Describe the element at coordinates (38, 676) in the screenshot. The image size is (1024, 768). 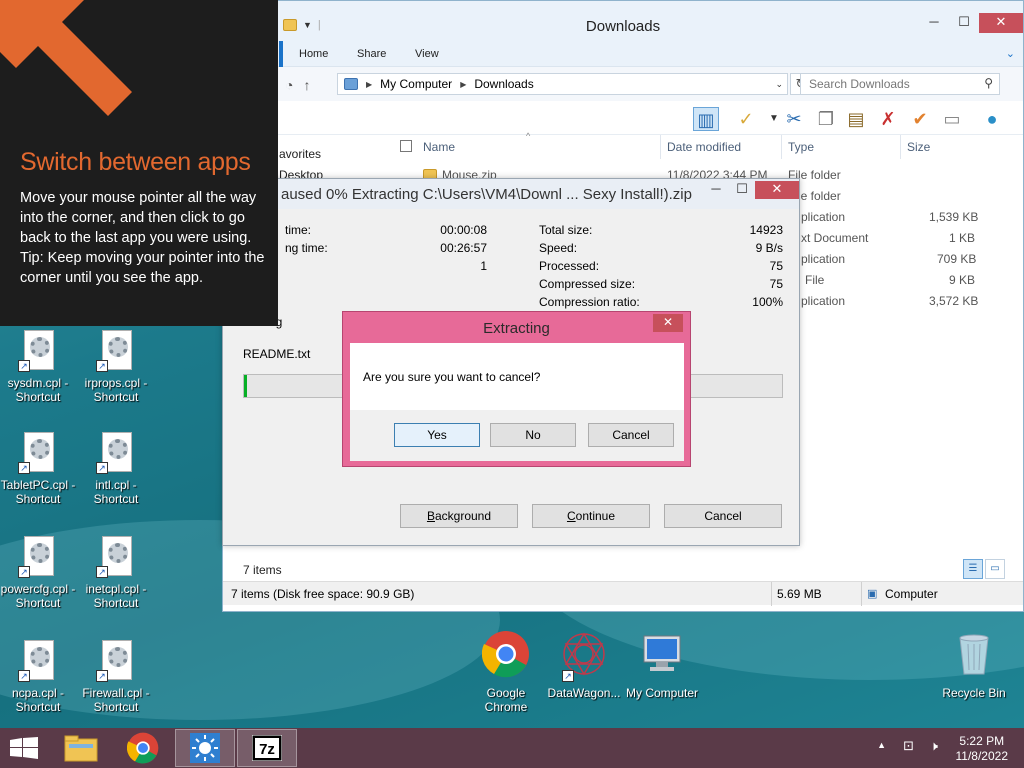
I see `desktop-icon-ncpa: ↗ ncpa.cpl - Shortcut` at that location.